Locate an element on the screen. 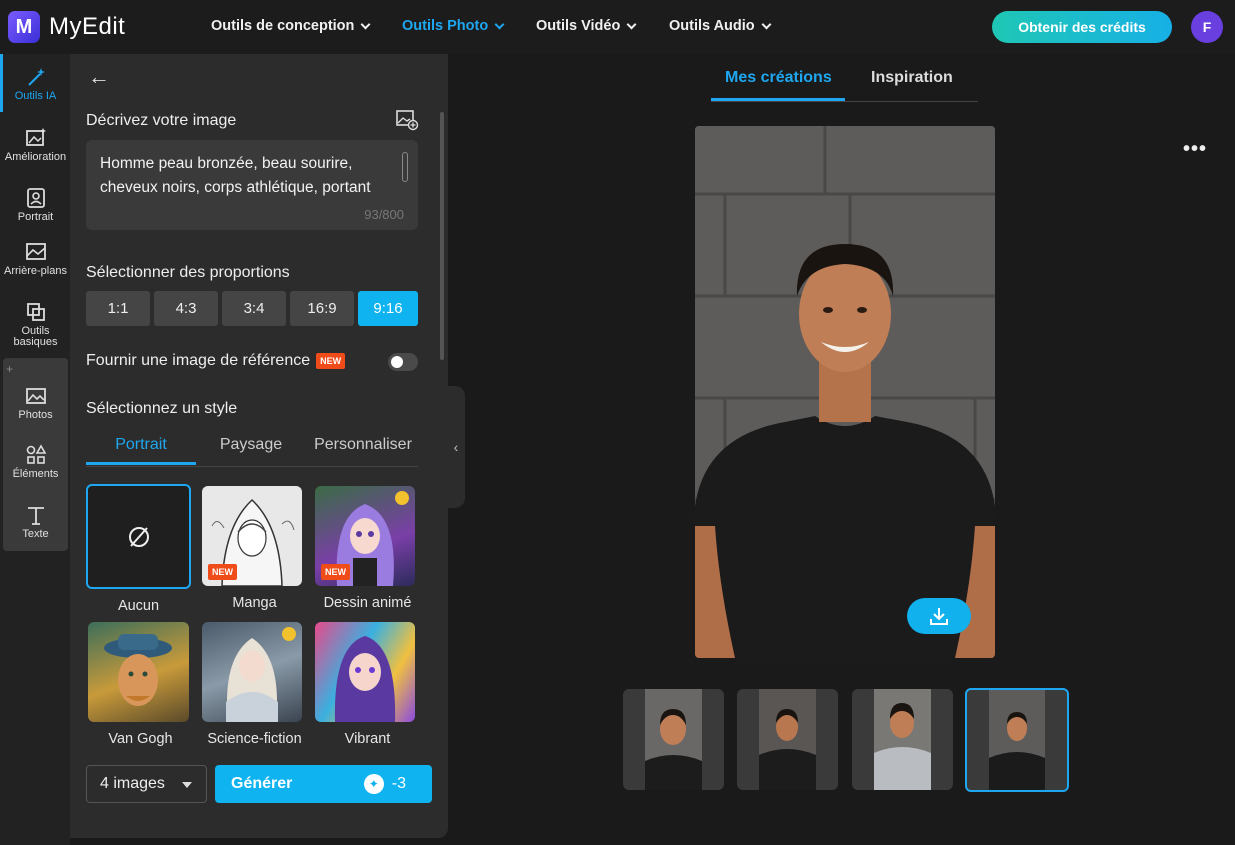 This screenshot has height=845, width=1235. style-card-none: Aucun is located at coordinates (138, 549).